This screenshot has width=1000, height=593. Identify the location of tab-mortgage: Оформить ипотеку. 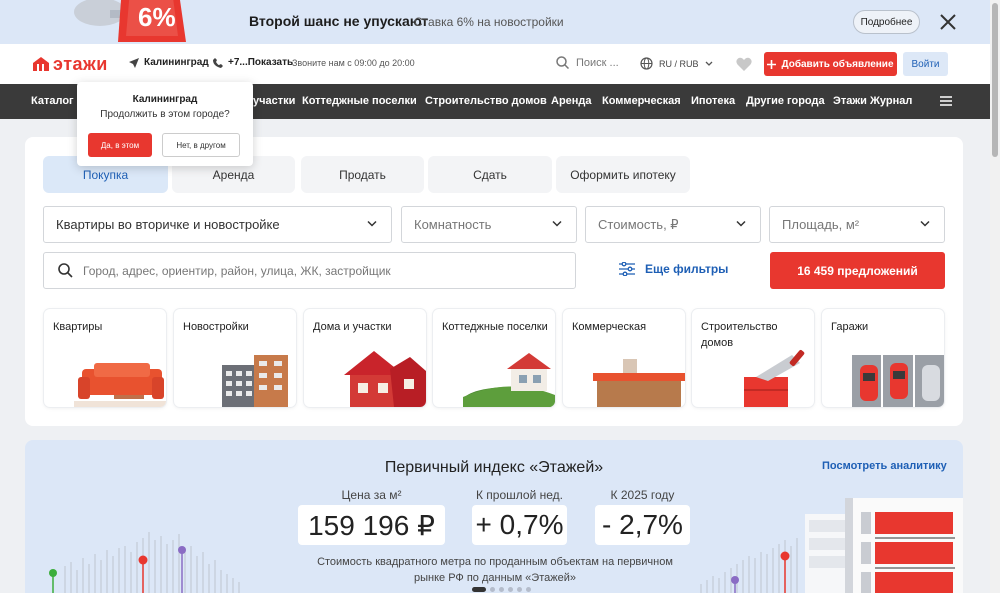
(623, 174).